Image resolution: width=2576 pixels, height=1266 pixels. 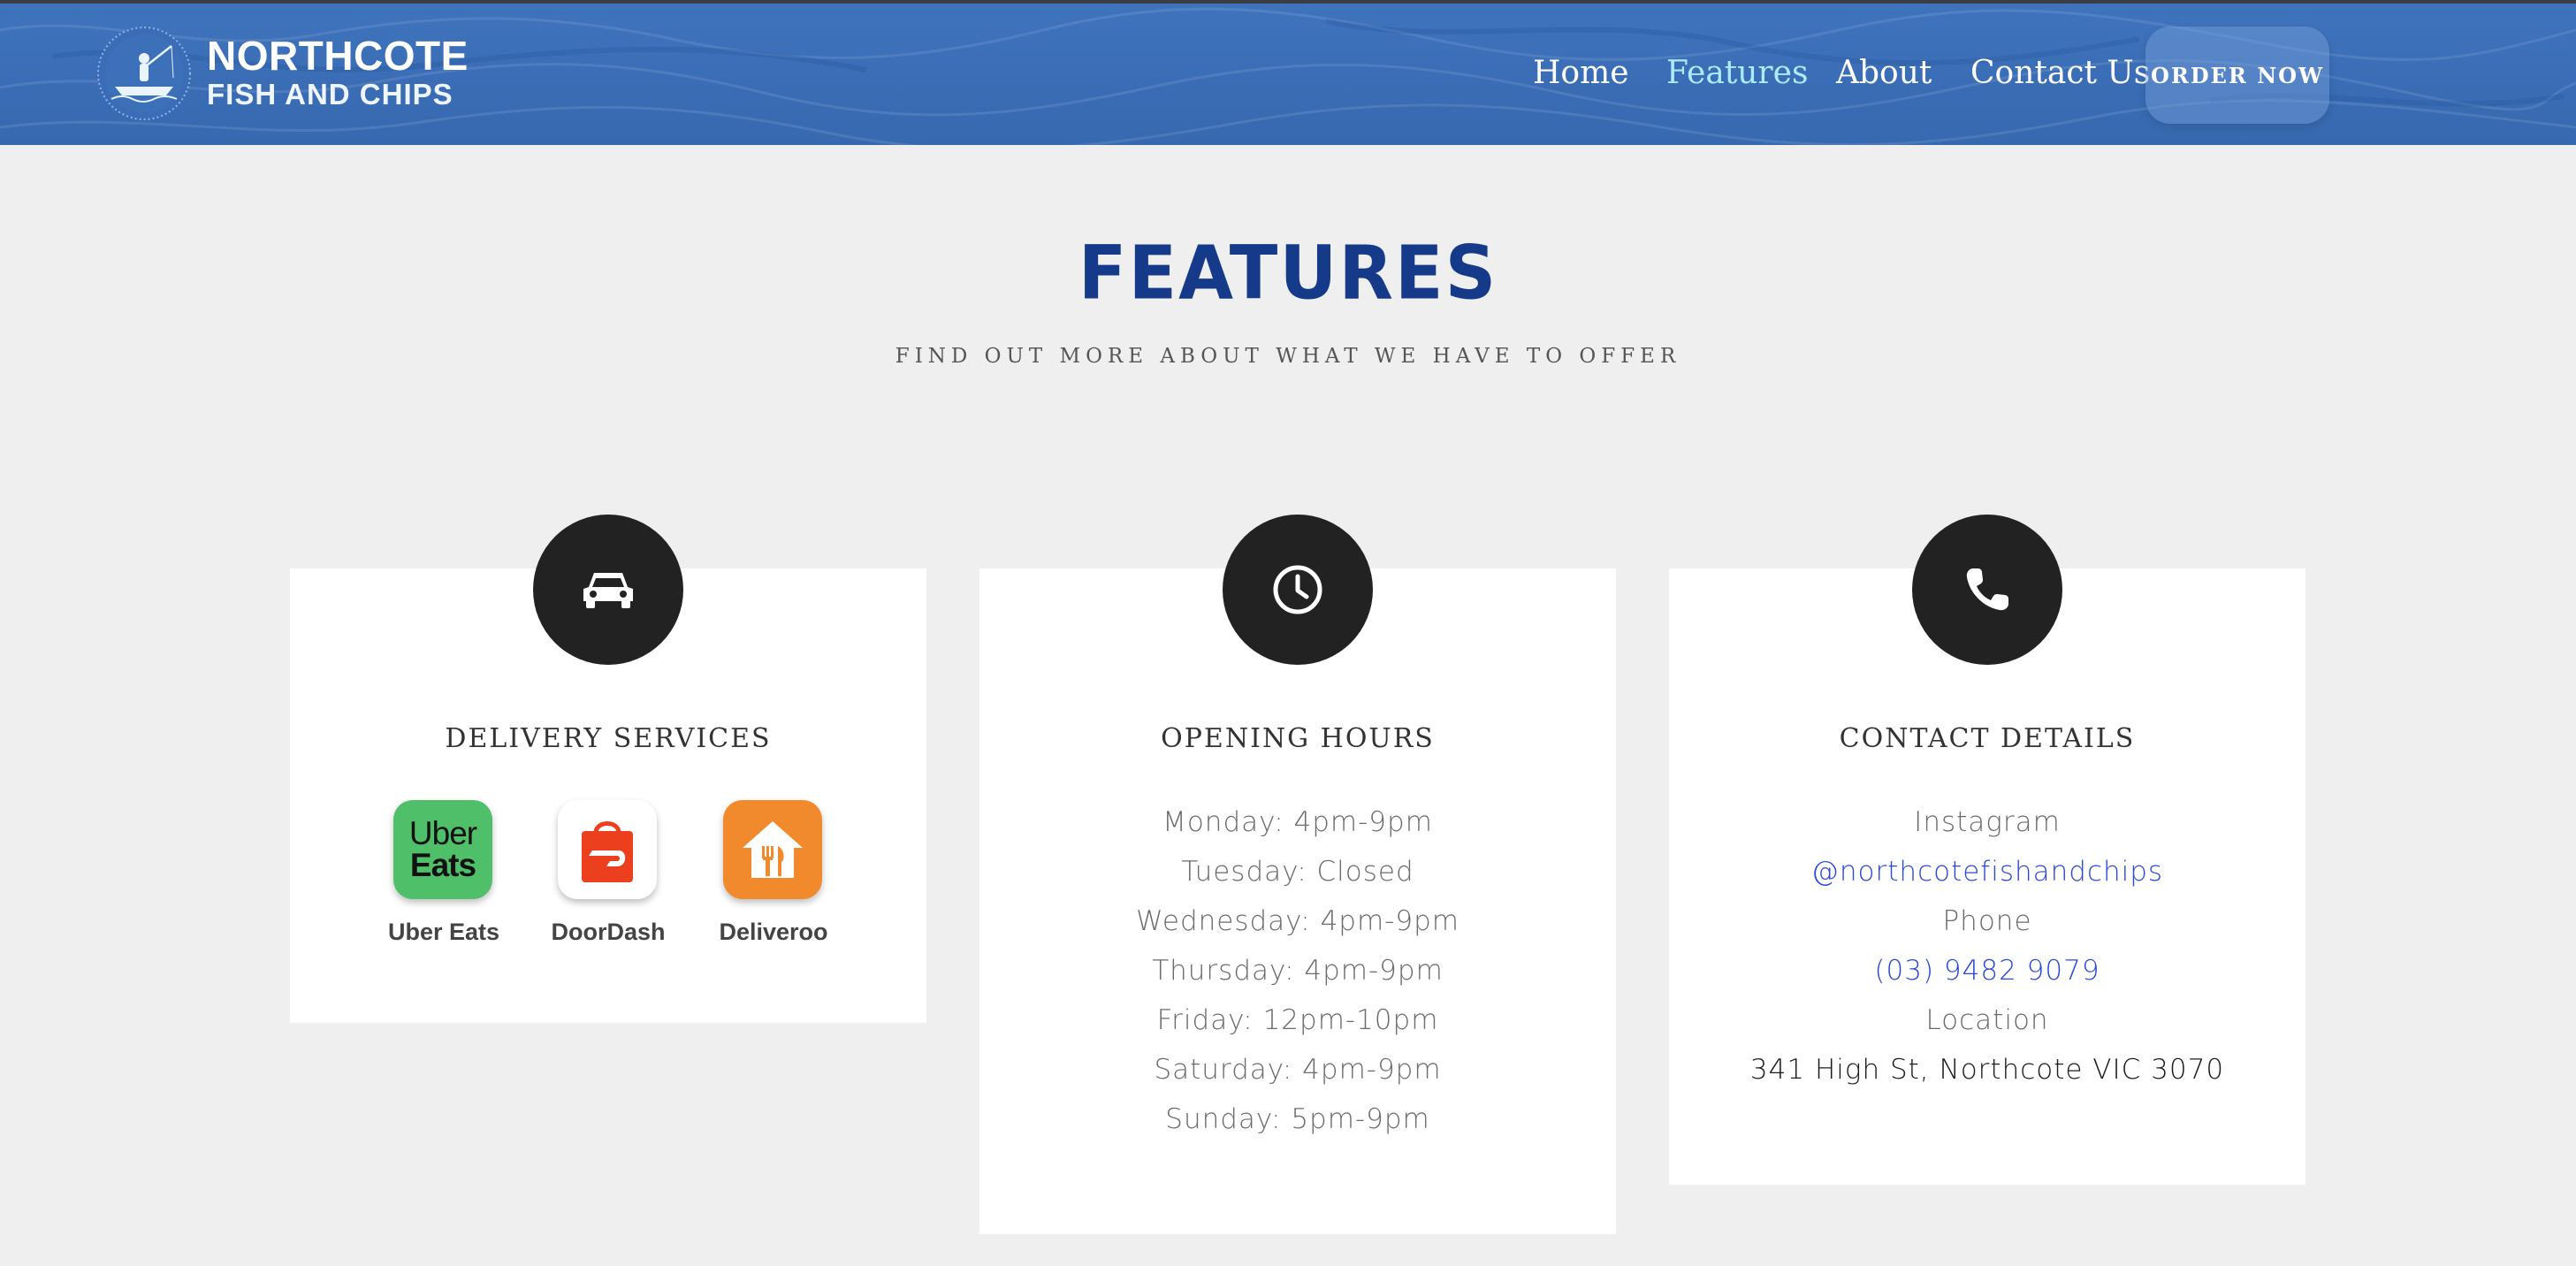 I want to click on clock-icon, so click(x=1298, y=590).